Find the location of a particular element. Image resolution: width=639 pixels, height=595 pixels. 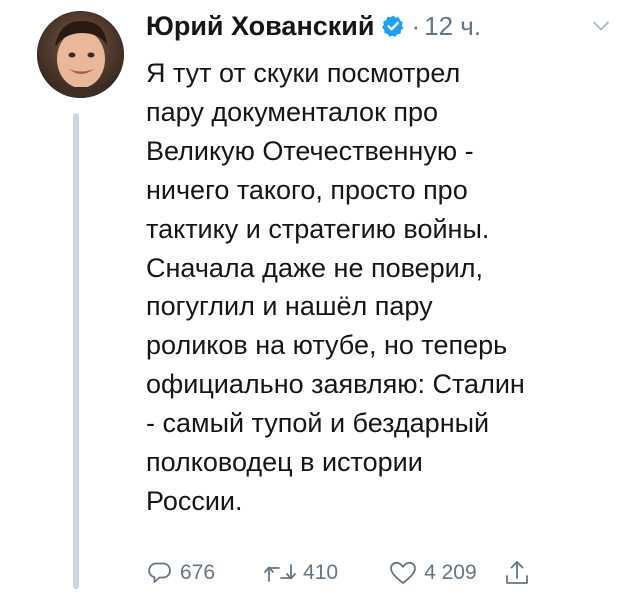

tweet-text-line: Великую Отечественную - is located at coordinates (310, 150).